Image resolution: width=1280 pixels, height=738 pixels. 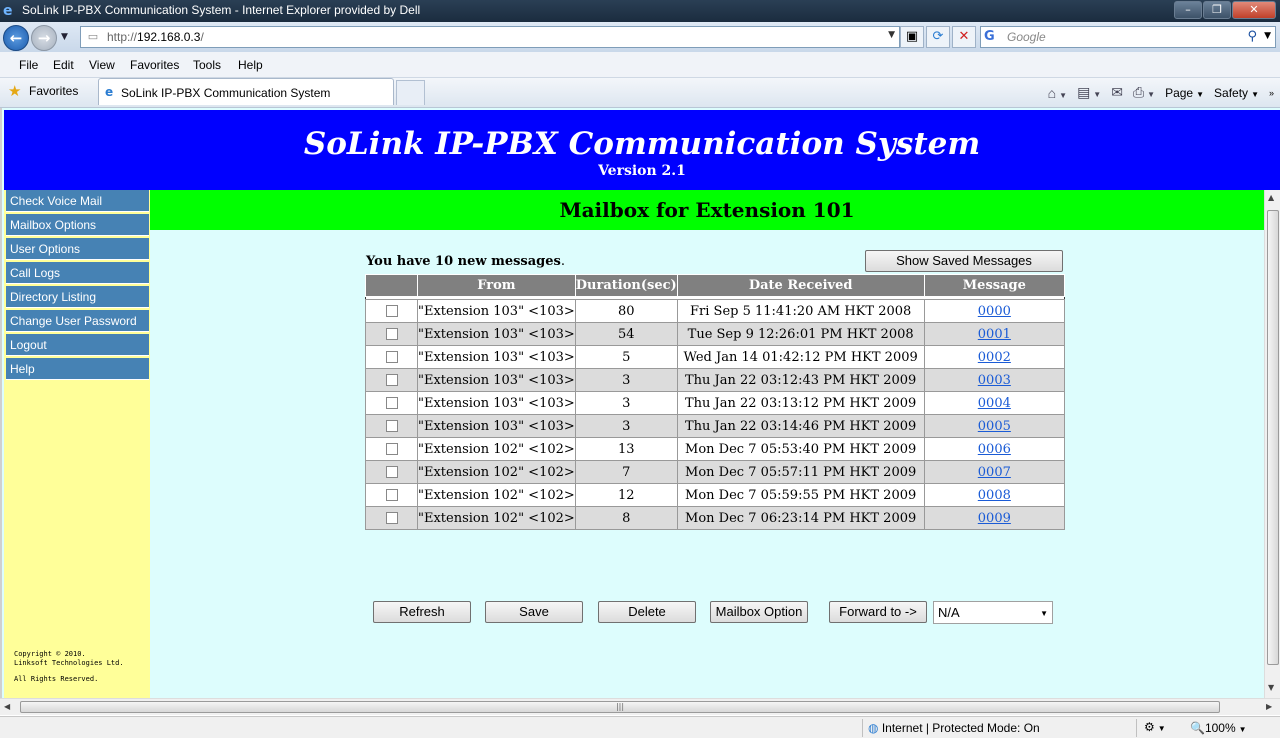 I want to click on minimize-button: –, so click(x=1188, y=10).